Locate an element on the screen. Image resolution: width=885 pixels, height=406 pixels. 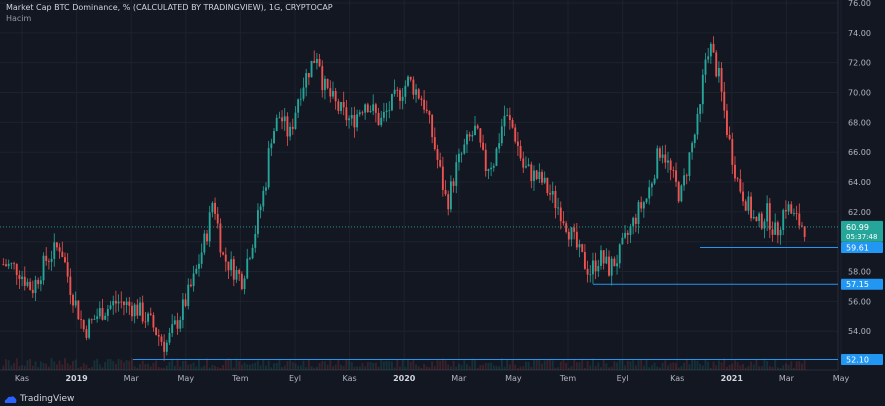
x-tick-label: Mar is located at coordinates (132, 378).